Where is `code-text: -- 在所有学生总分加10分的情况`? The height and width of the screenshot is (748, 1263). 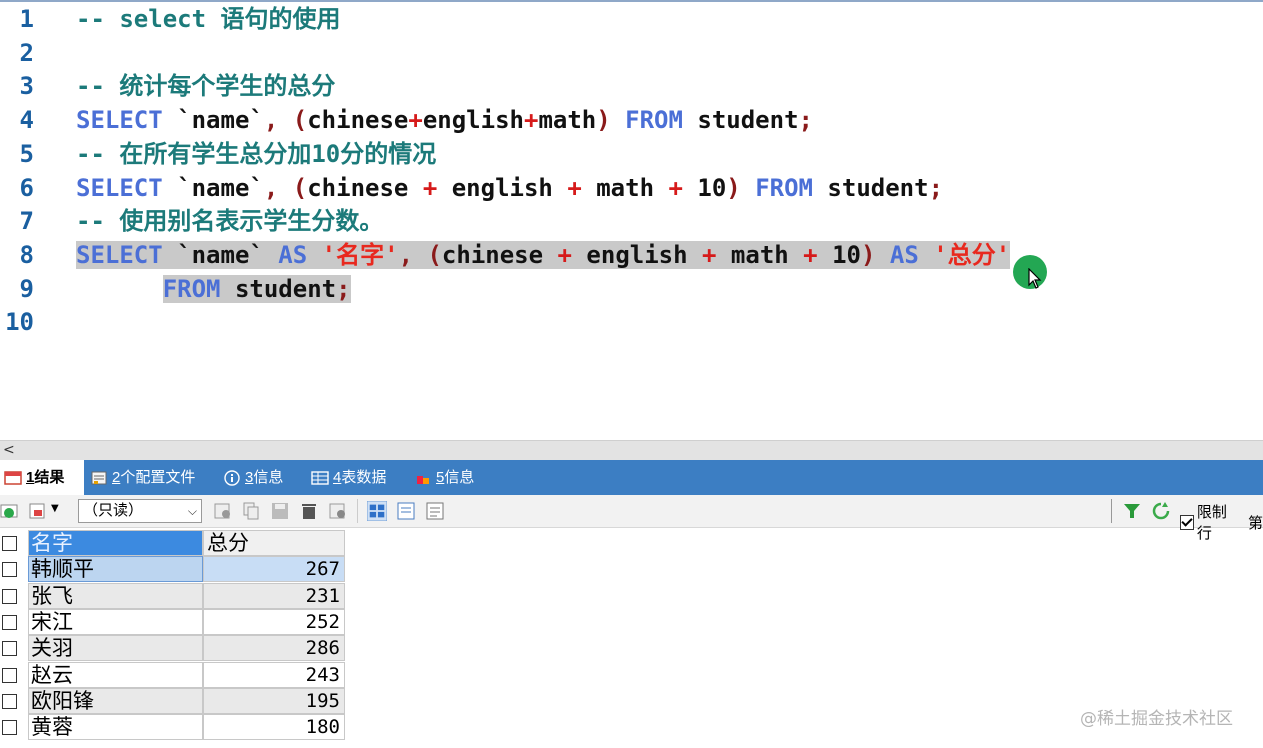 code-text: -- 在所有学生总分加10分的情况 is located at coordinates (256, 154).